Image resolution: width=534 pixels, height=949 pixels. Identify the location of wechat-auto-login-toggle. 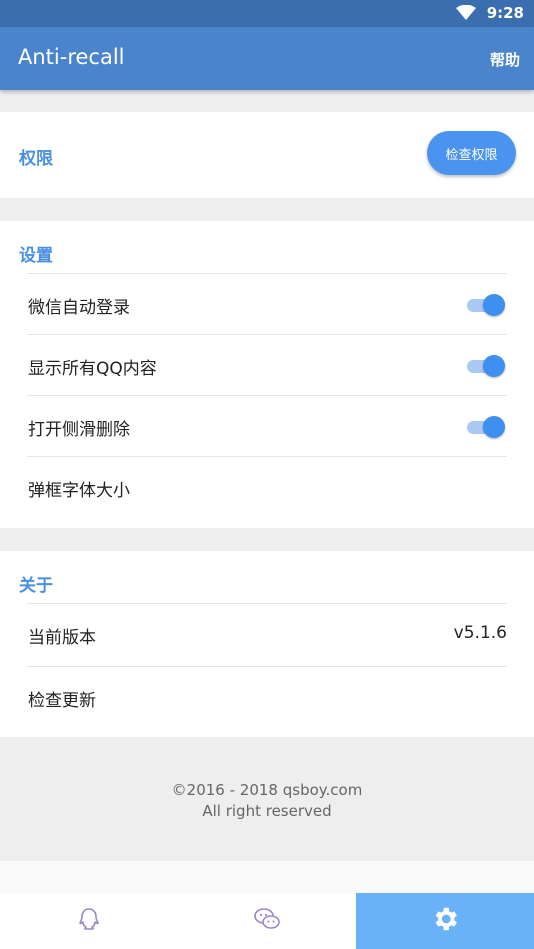
(486, 305).